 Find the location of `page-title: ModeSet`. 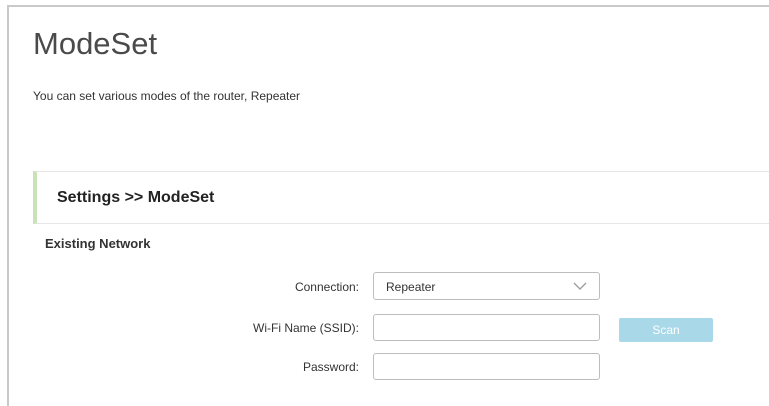

page-title: ModeSet is located at coordinates (95, 43).